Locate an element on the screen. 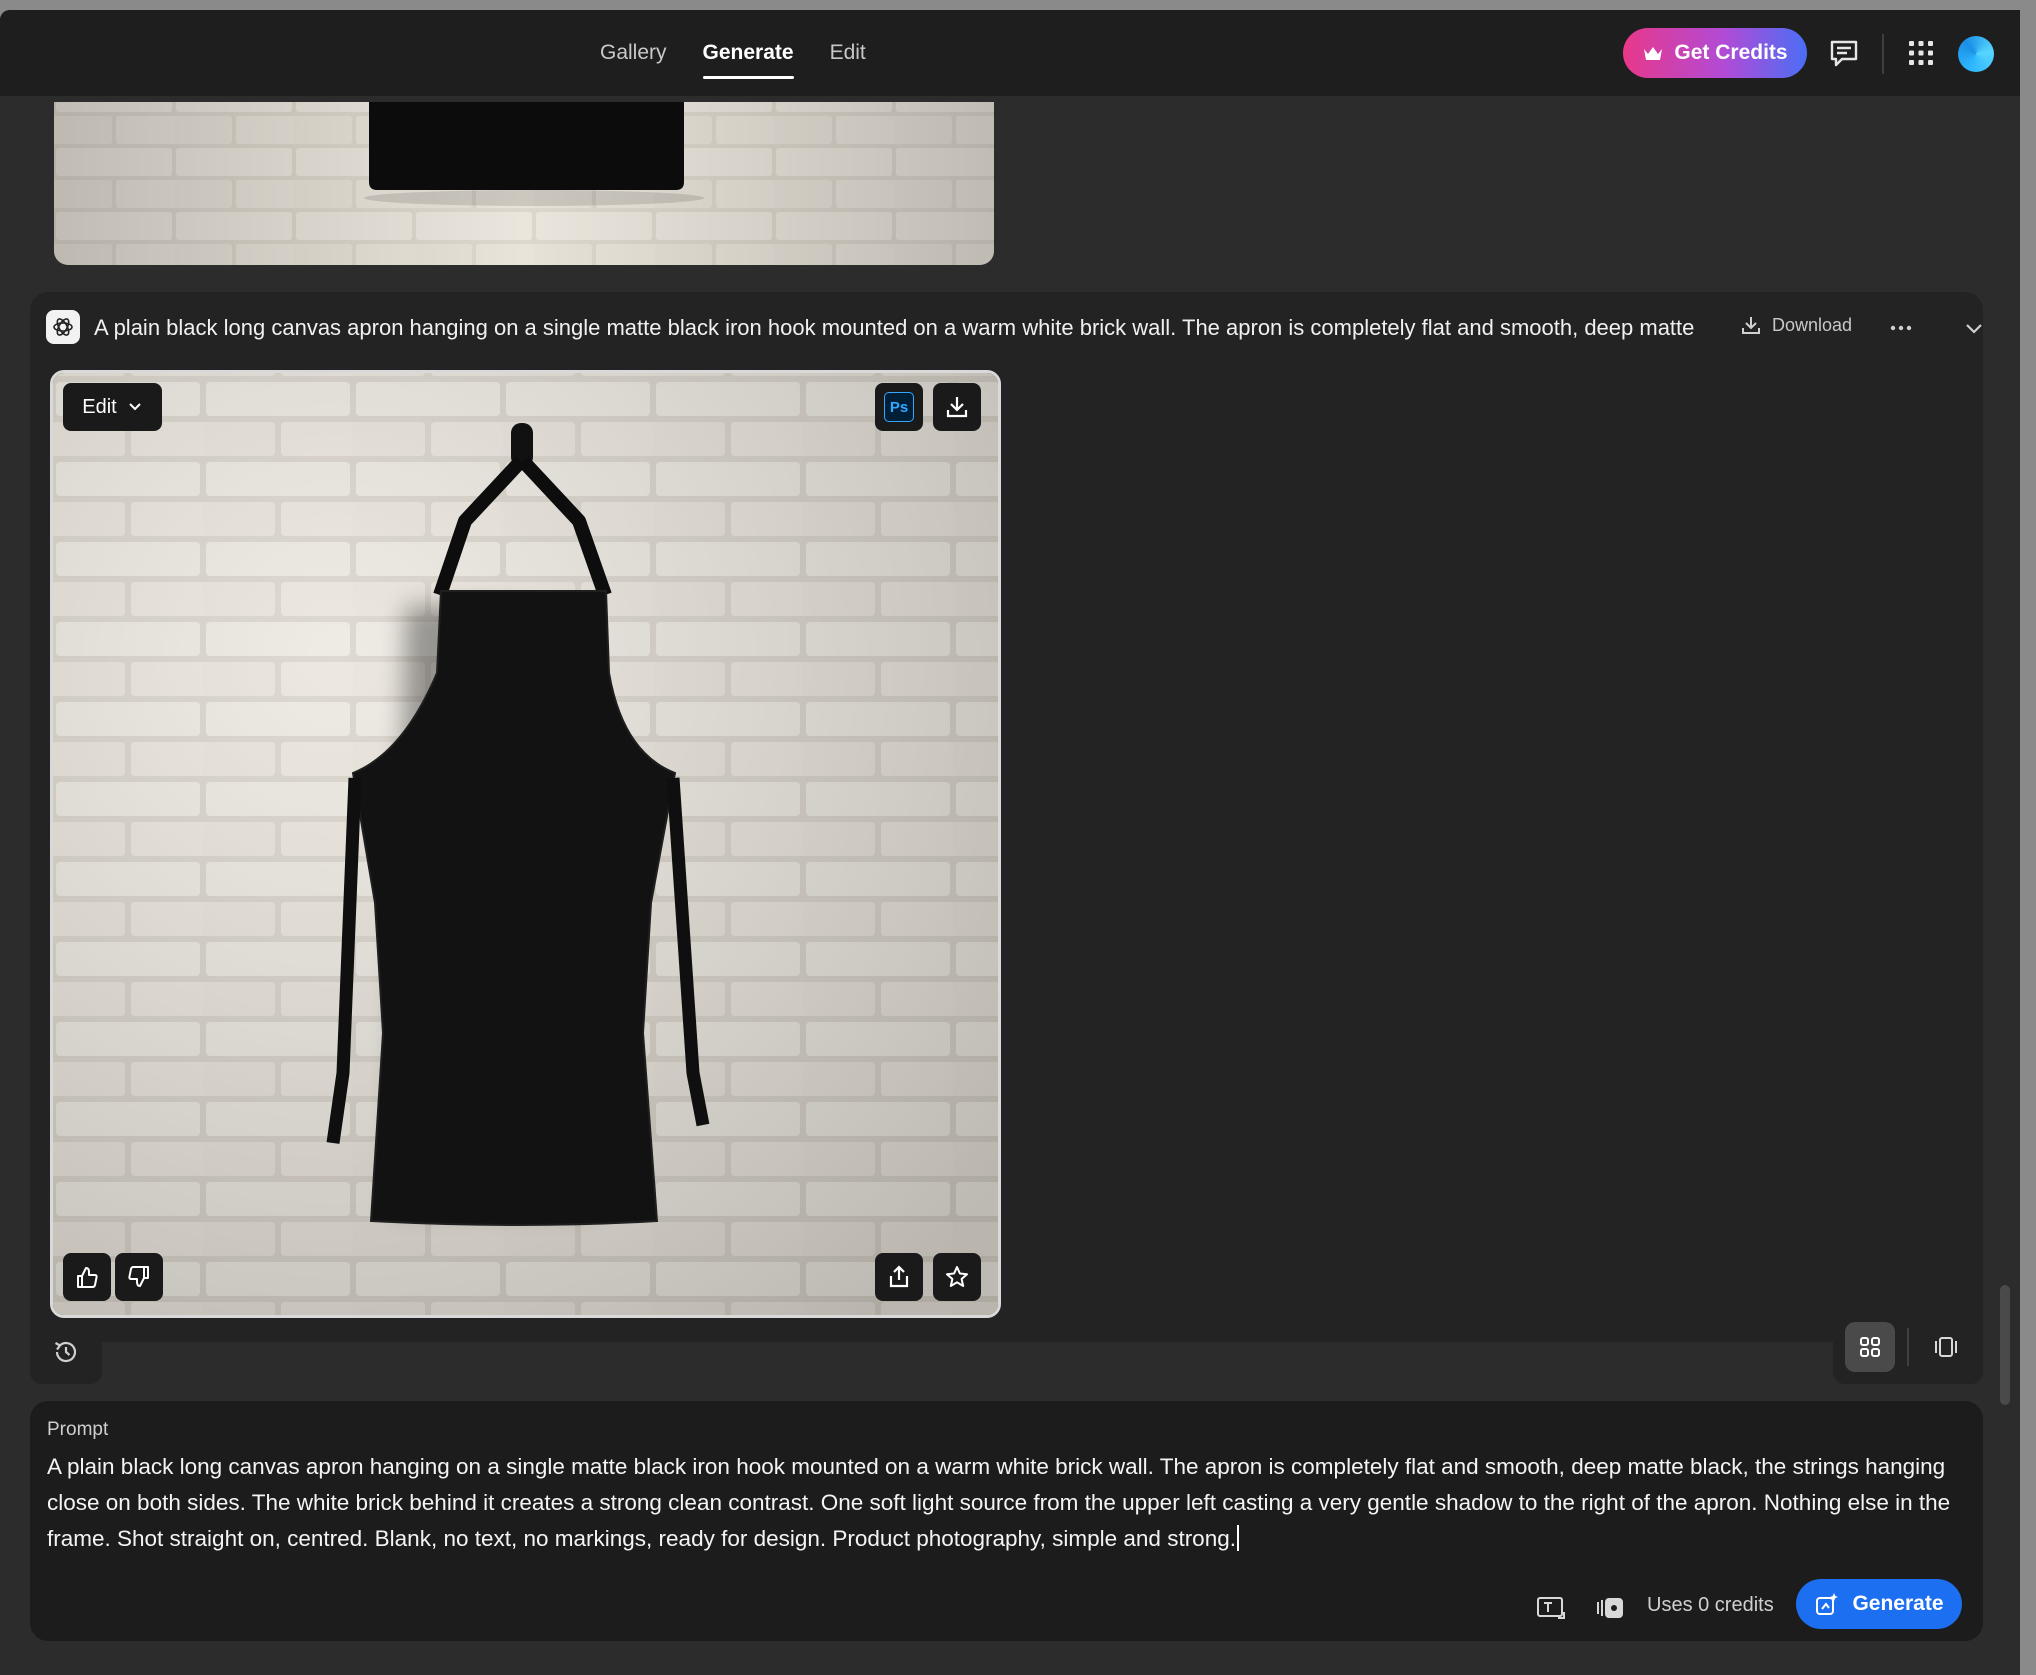 Image resolution: width=2036 pixels, height=1675 pixels. grid-view-button is located at coordinates (1870, 1347).